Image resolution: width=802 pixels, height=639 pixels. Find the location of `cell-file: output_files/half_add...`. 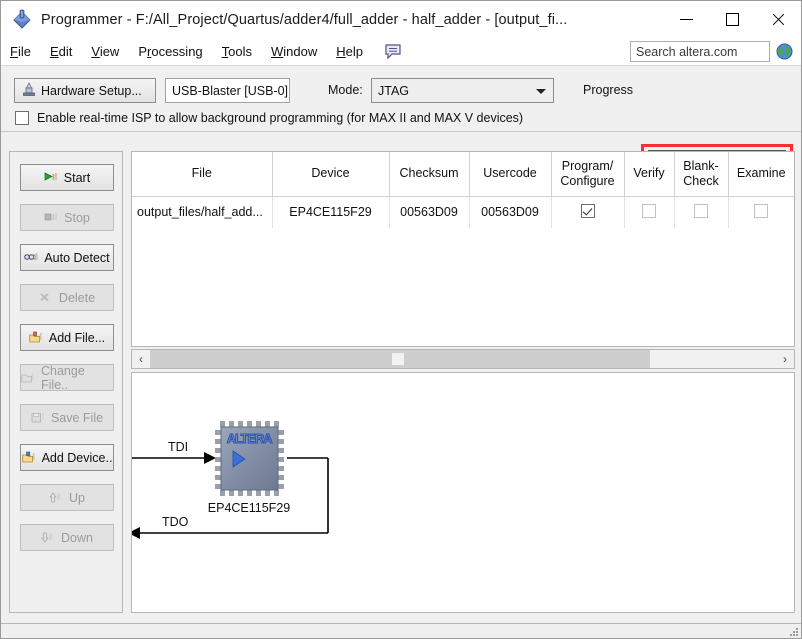

cell-file: output_files/half_add... is located at coordinates (202, 212).